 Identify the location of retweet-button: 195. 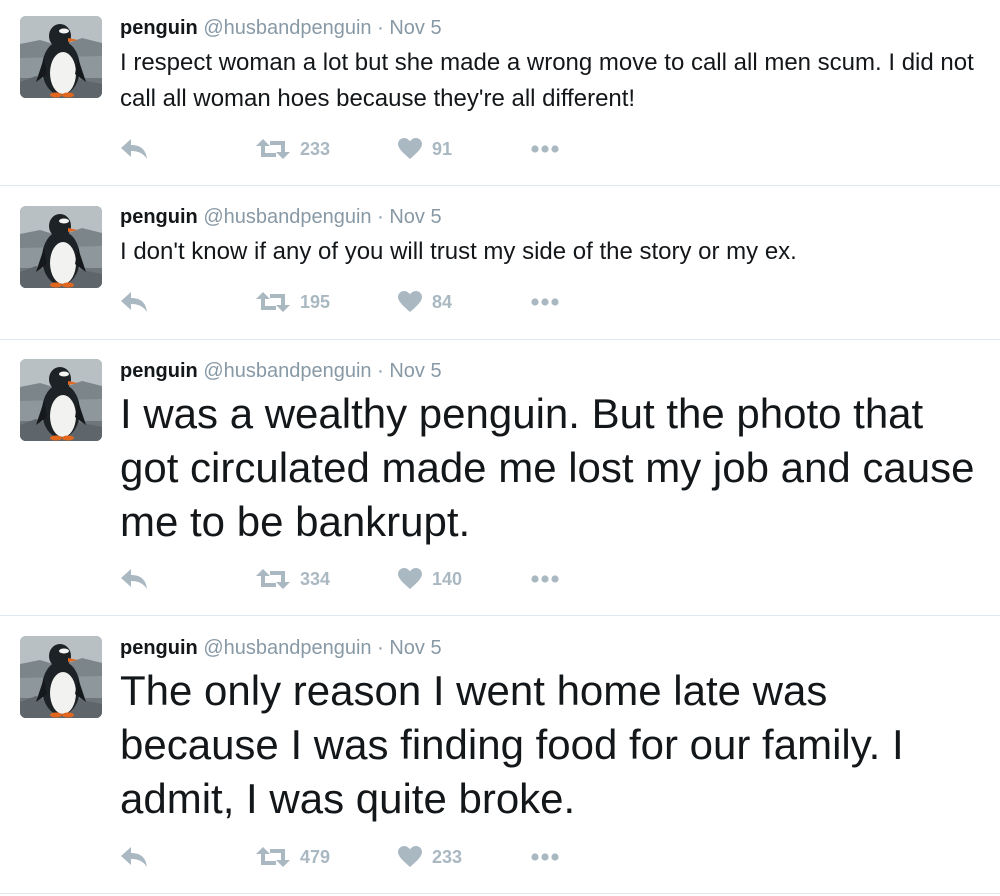
(293, 302).